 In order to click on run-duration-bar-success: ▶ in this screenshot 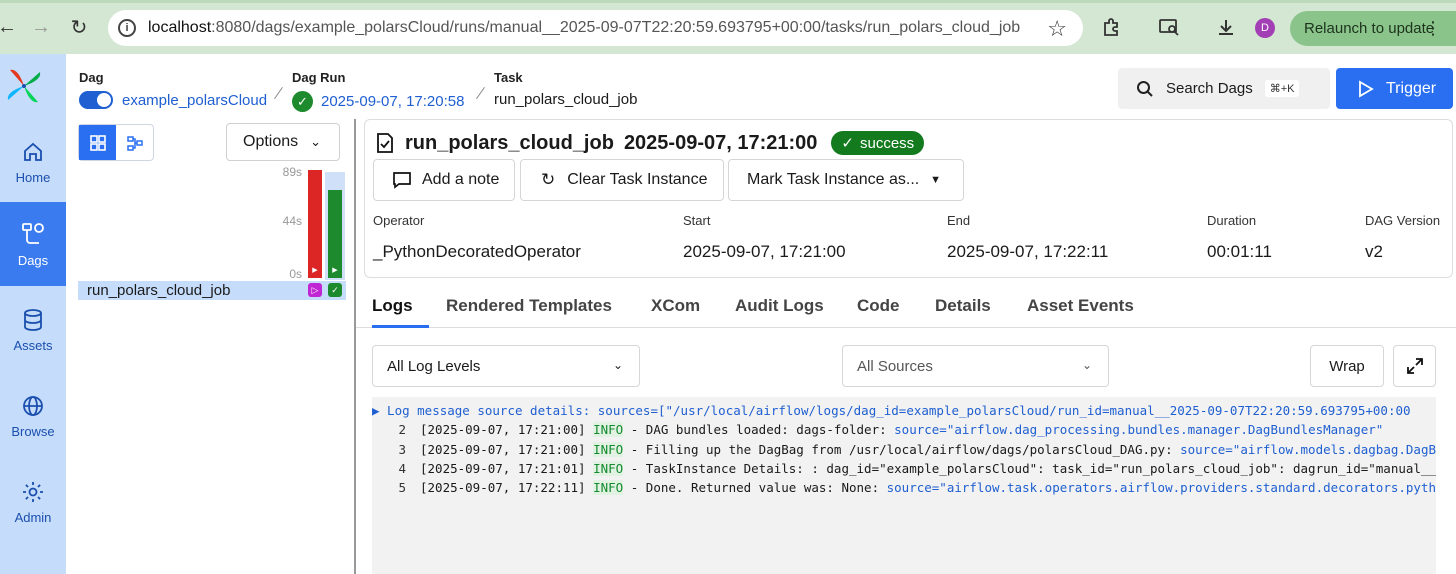, I will do `click(335, 234)`.